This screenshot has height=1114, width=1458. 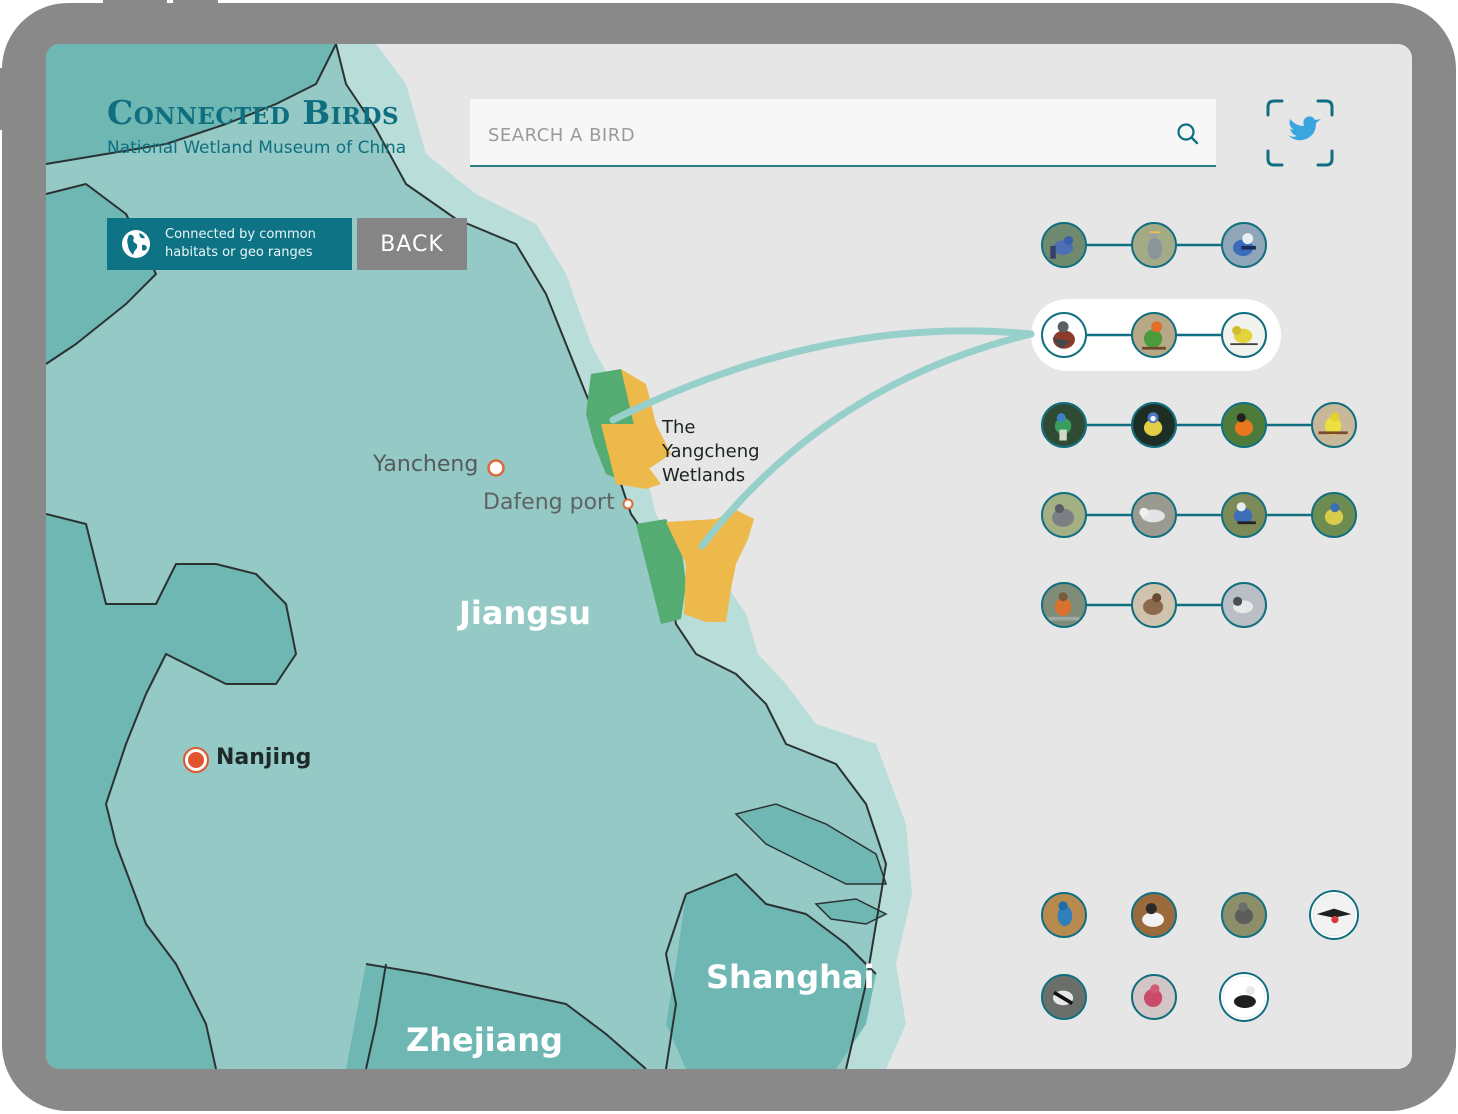 What do you see at coordinates (1064, 915) in the screenshot?
I see `bird-kingfisher` at bounding box center [1064, 915].